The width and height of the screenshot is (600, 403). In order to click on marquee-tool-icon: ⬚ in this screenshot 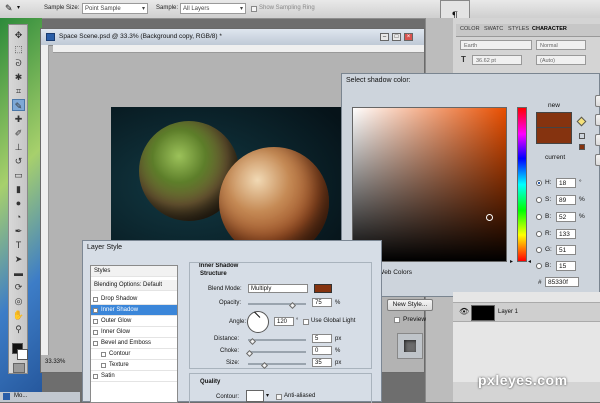, I will do `click(18, 49)`.